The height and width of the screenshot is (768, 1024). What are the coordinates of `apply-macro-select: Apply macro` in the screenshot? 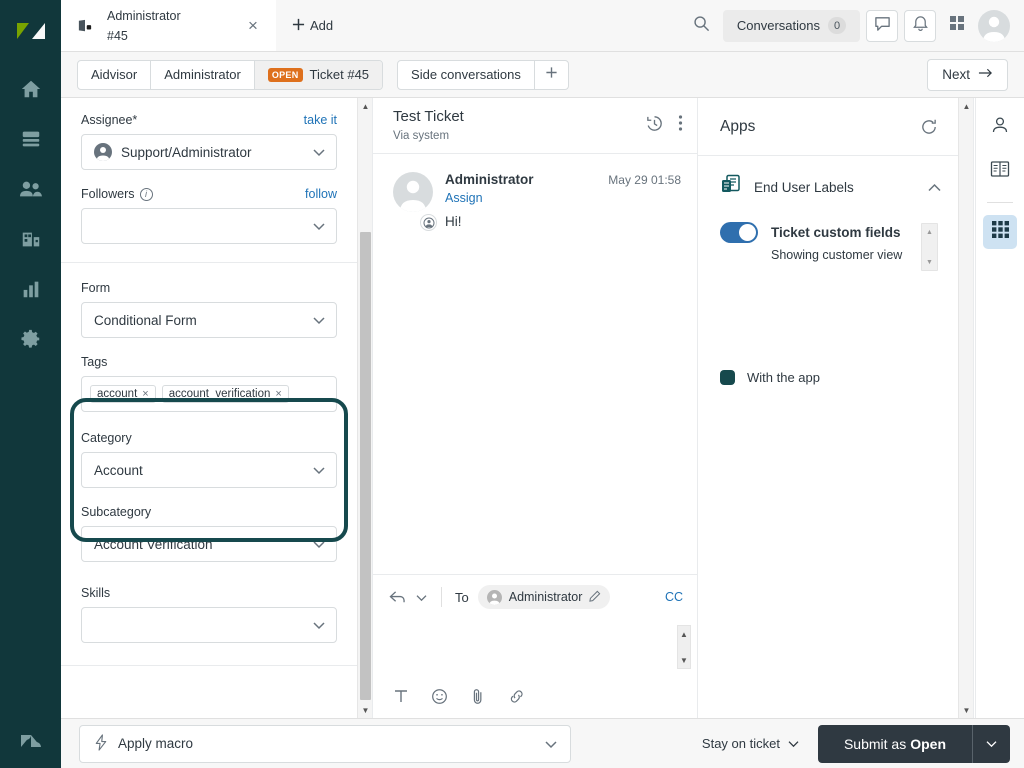 It's located at (325, 743).